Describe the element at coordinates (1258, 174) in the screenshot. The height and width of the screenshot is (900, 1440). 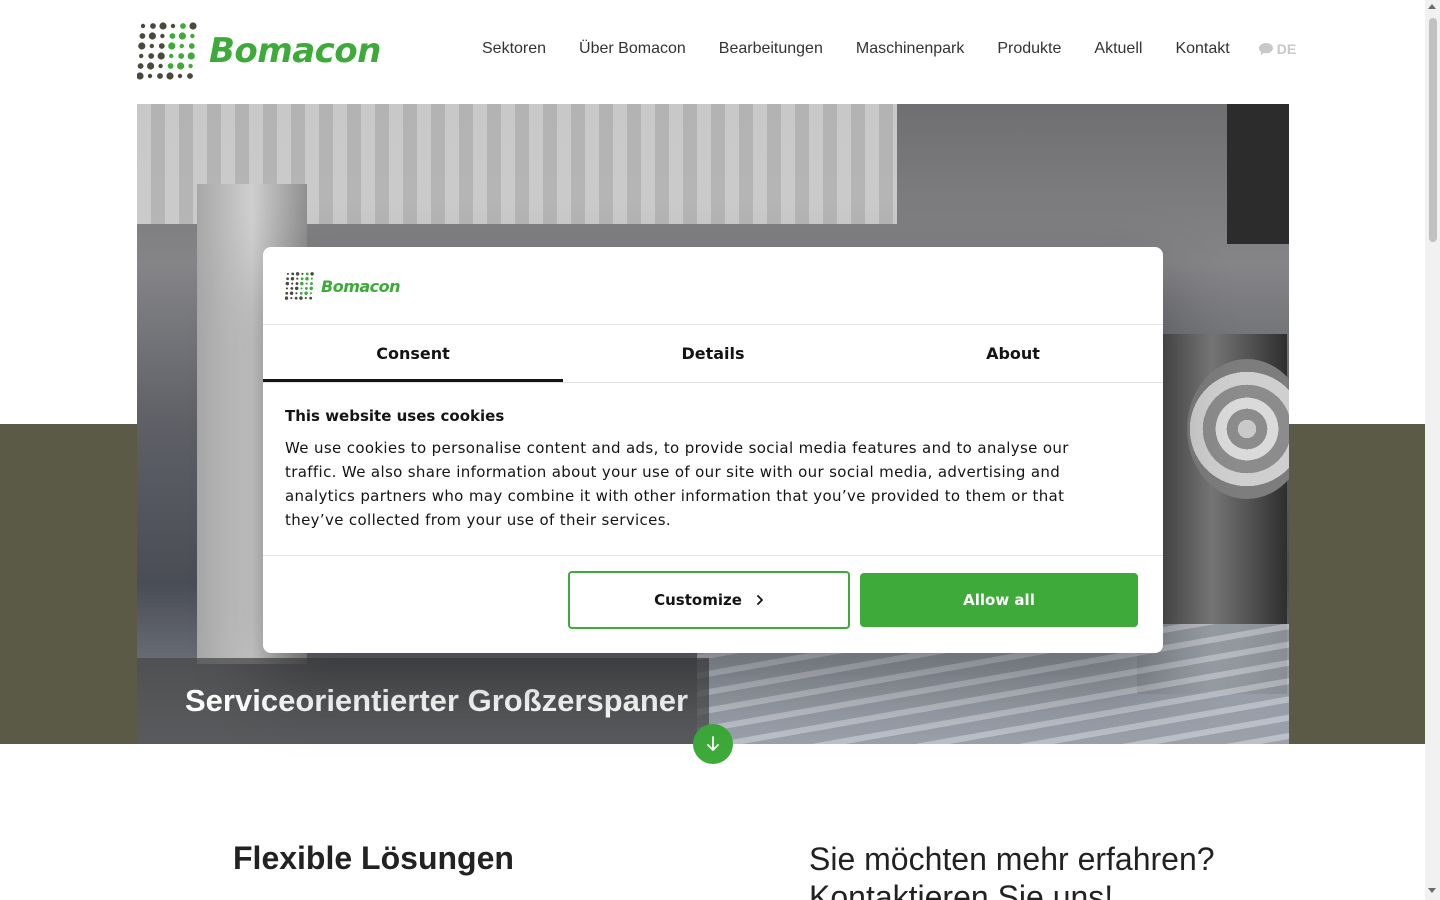
I see `hero-dark-panel` at that location.